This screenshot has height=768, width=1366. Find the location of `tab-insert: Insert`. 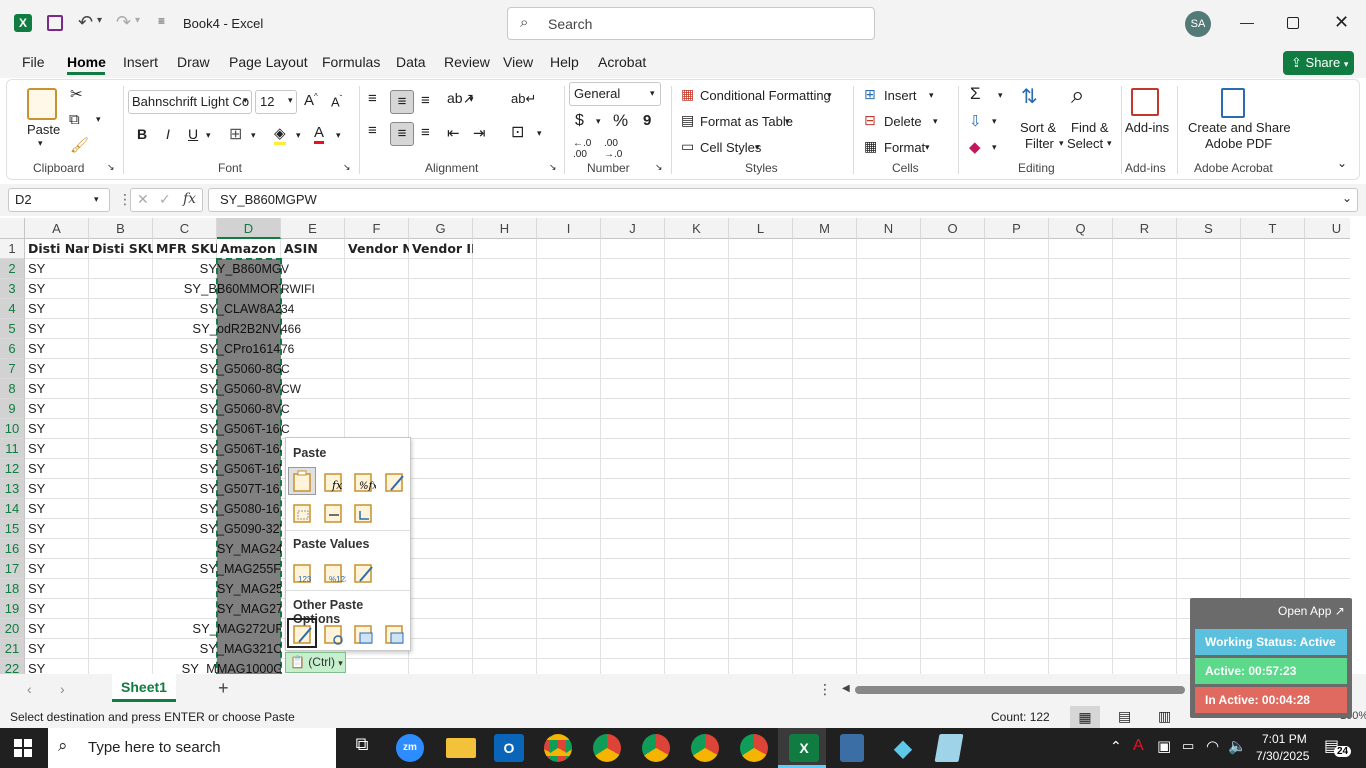

tab-insert: Insert is located at coordinates (140, 62).